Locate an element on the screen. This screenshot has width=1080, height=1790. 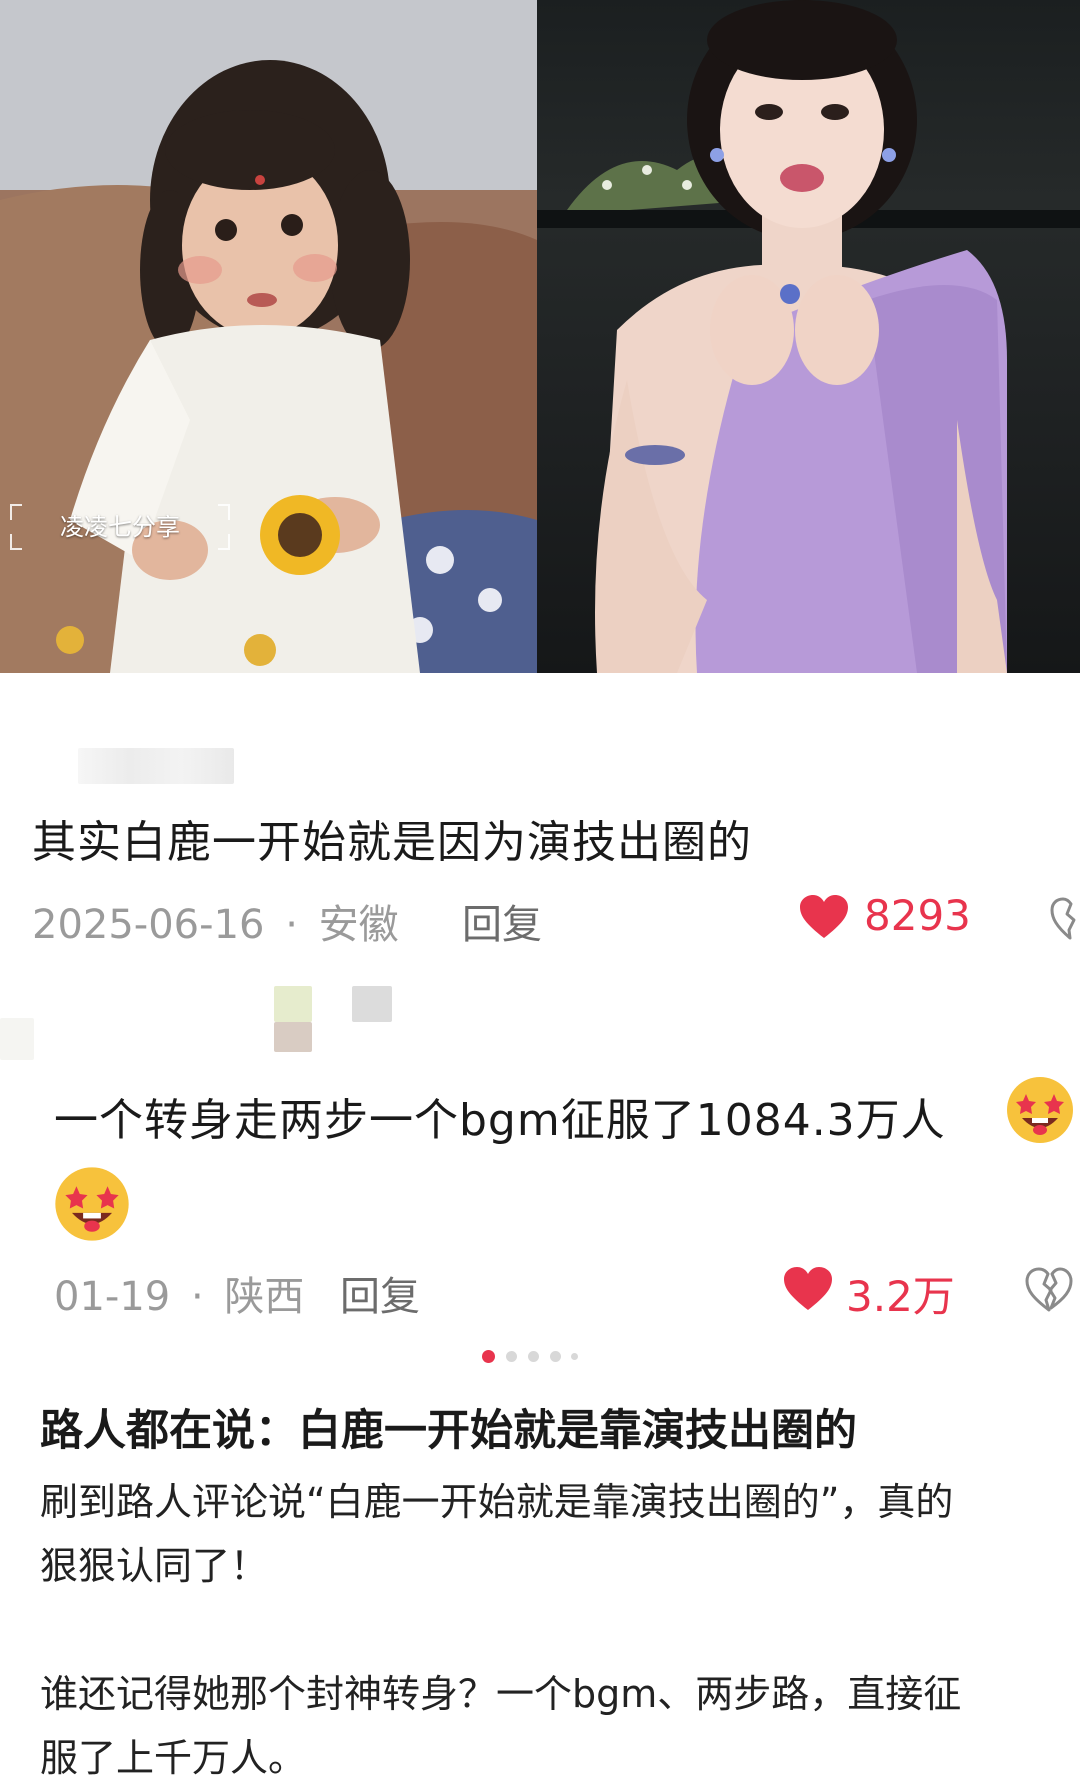
article-line: 狠狠认同了！ is located at coordinates (154, 1566).